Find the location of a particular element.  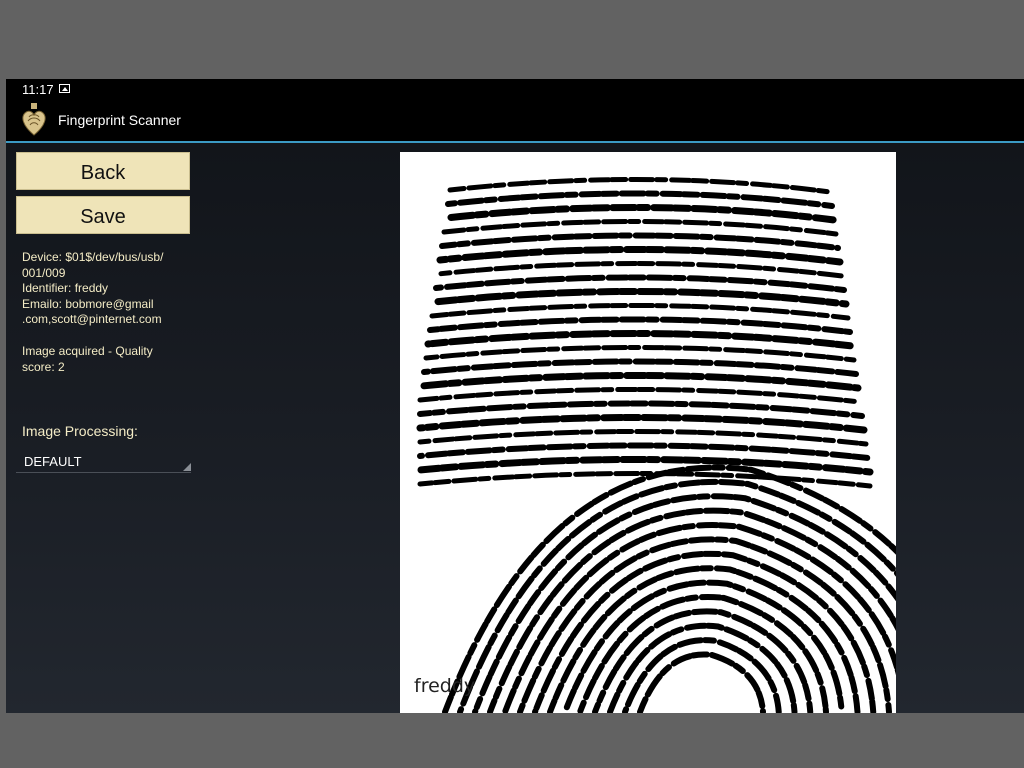

fingerprint-heart-pendant-icon is located at coordinates (34, 119).